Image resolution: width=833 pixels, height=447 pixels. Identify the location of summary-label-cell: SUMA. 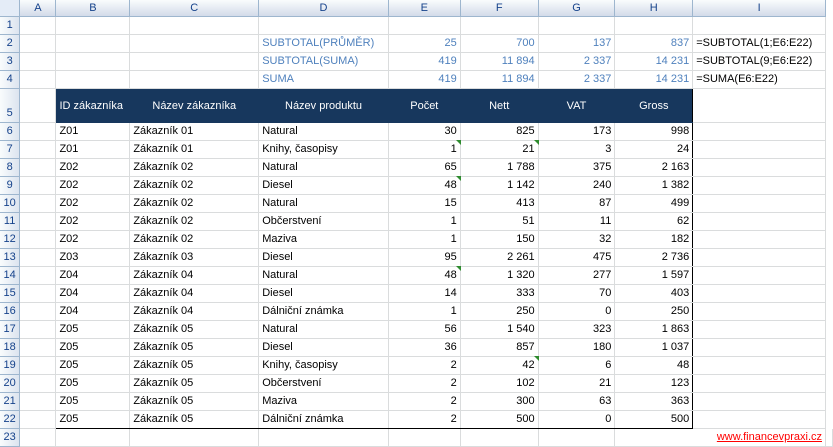
(323, 79).